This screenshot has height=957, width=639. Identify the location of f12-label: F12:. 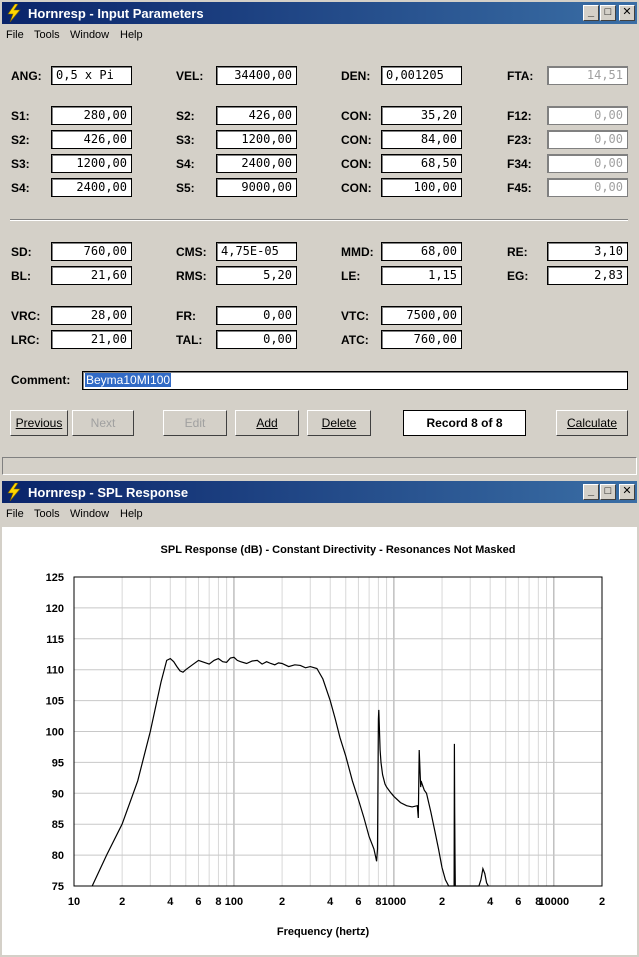
(519, 116).